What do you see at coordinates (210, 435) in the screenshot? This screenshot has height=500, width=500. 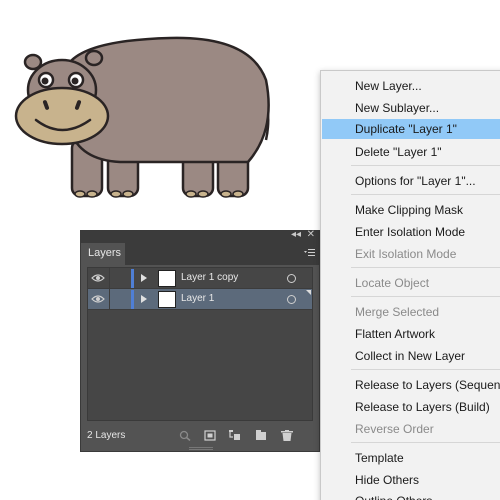 I see `make-clipping-mask-icon` at bounding box center [210, 435].